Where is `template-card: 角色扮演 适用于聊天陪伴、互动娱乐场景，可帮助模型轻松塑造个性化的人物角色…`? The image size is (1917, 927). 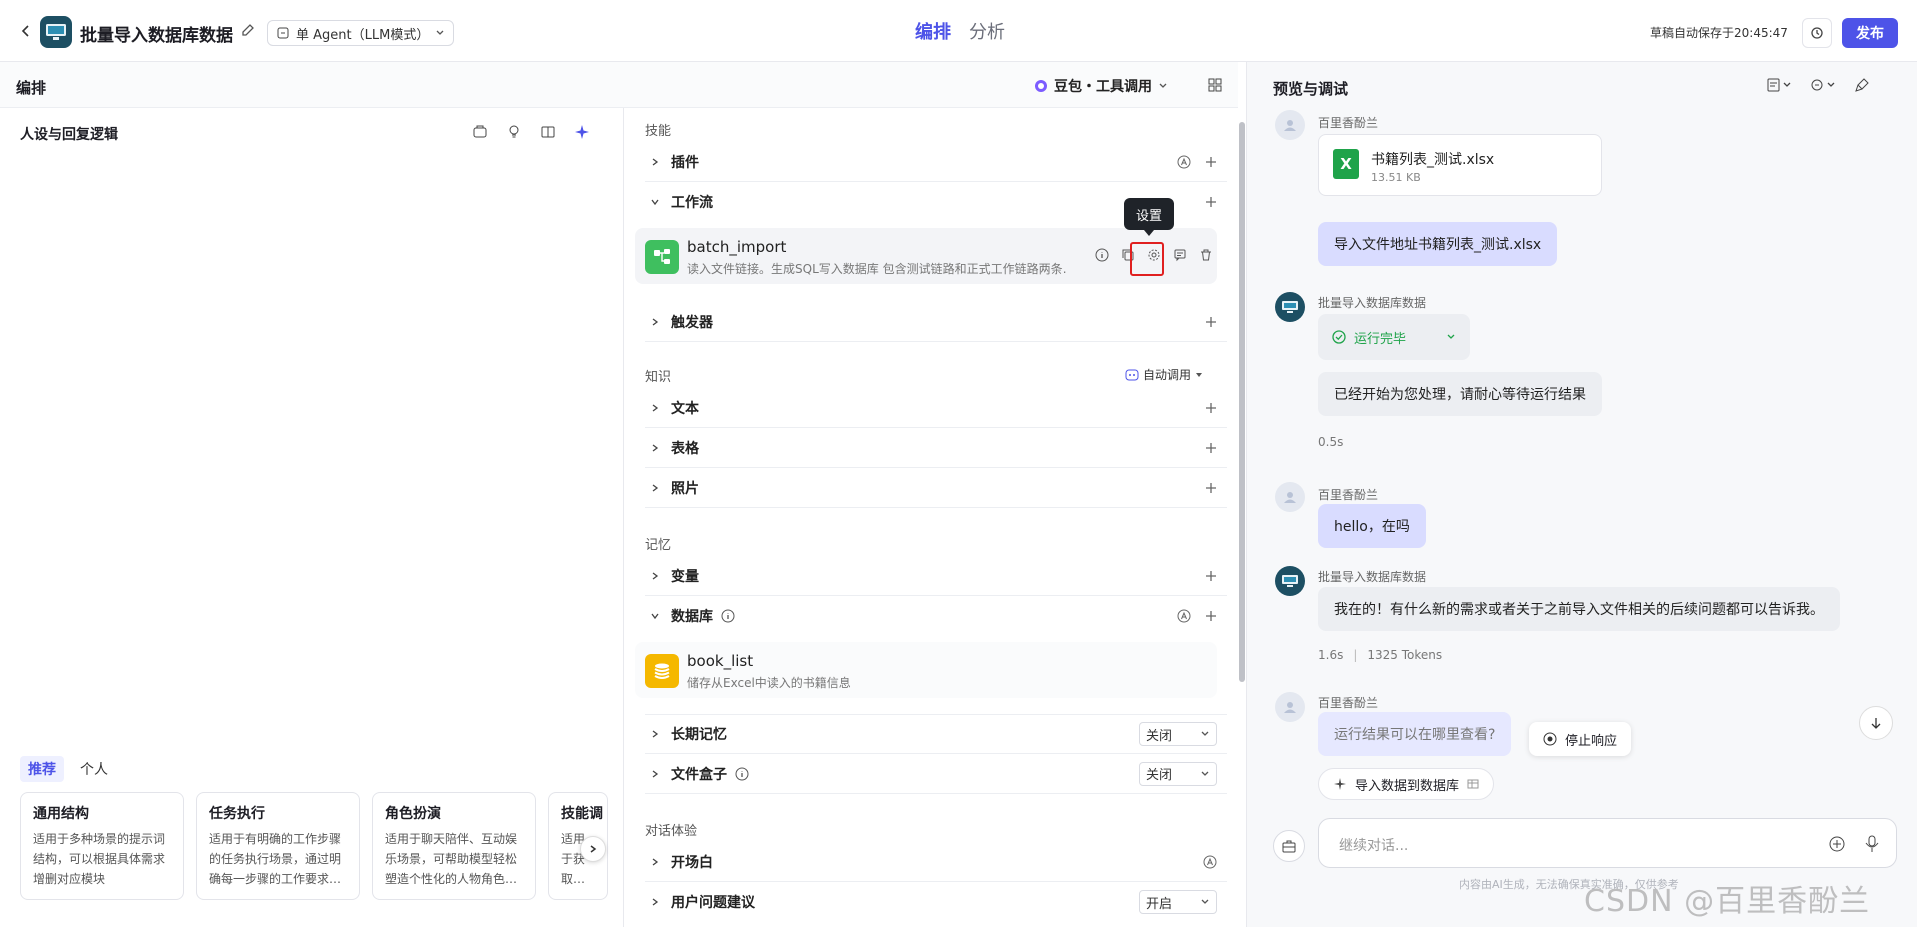 template-card: 角色扮演 适用于聊天陪伴、互动娱乐场景，可帮助模型轻松塑造个性化的人物角色… is located at coordinates (454, 846).